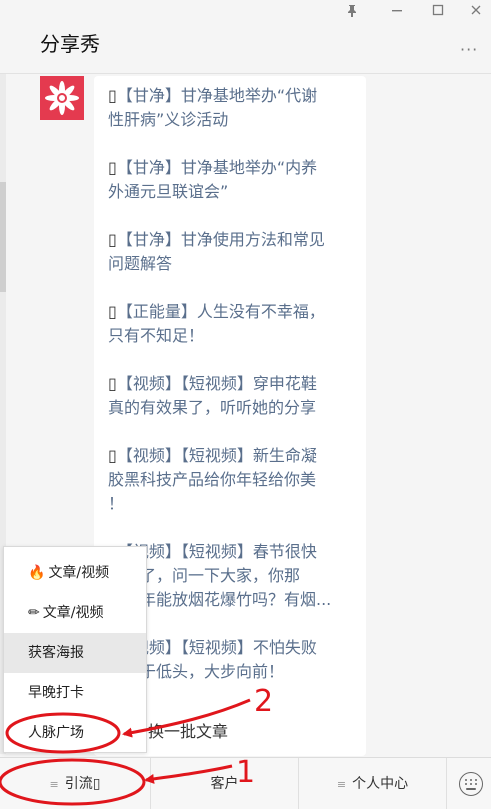 The image size is (491, 809). I want to click on article-link: ▯【视频】【短视频】新生命凝 胶黑科技产品给你年轻给你美 ！, so click(233, 480).